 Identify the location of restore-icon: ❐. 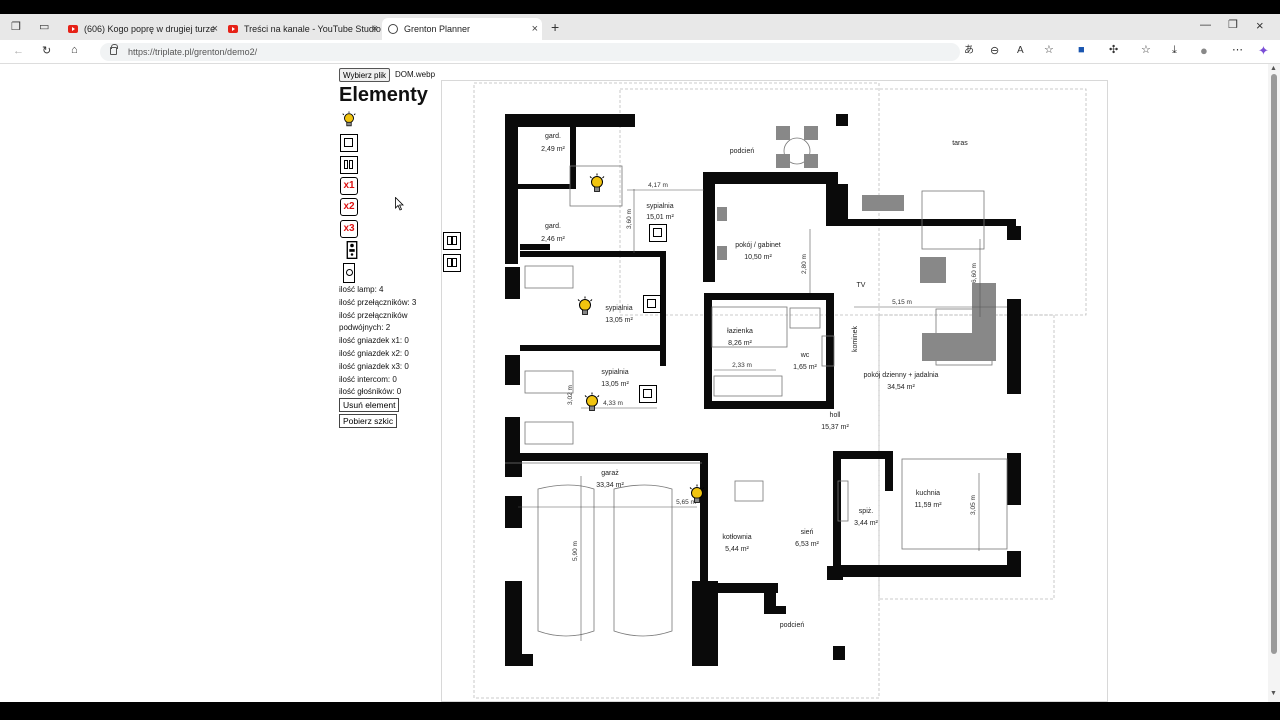
(1233, 25).